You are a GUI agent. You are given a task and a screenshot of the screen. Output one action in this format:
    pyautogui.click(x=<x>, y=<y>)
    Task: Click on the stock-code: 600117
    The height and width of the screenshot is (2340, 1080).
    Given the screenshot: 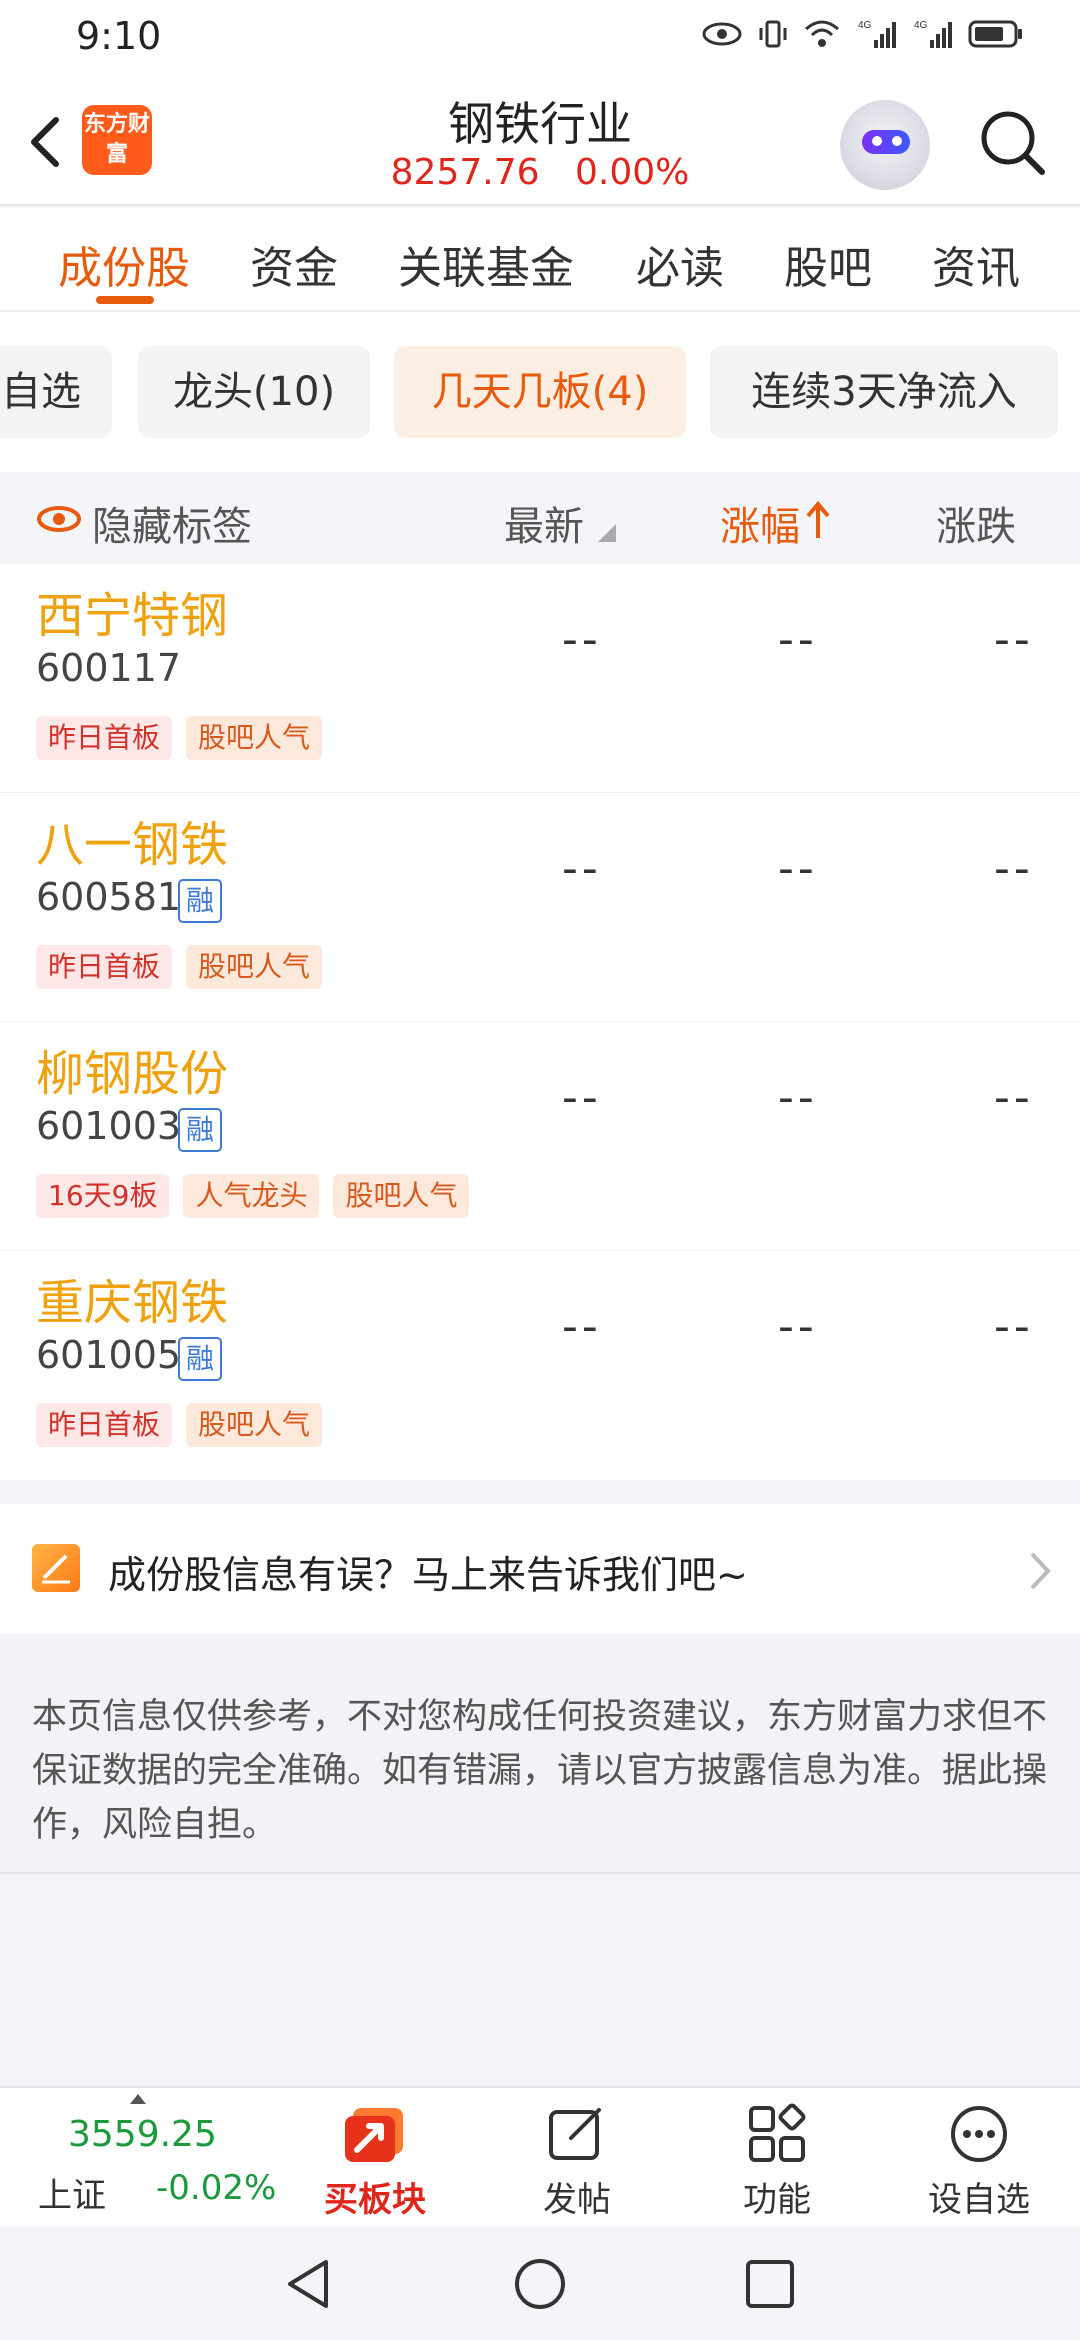 What is the action you would take?
    pyautogui.click(x=109, y=668)
    